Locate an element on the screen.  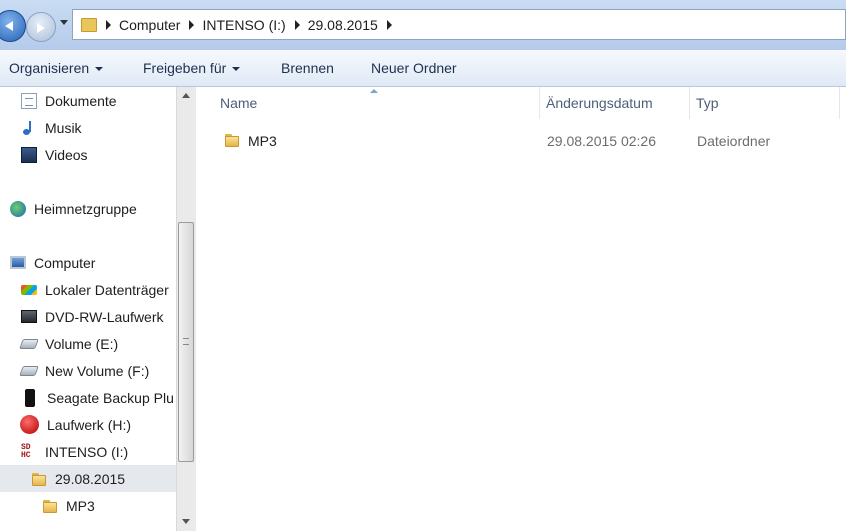
file-date: 29.08.2015 02:26 is located at coordinates (601, 141).